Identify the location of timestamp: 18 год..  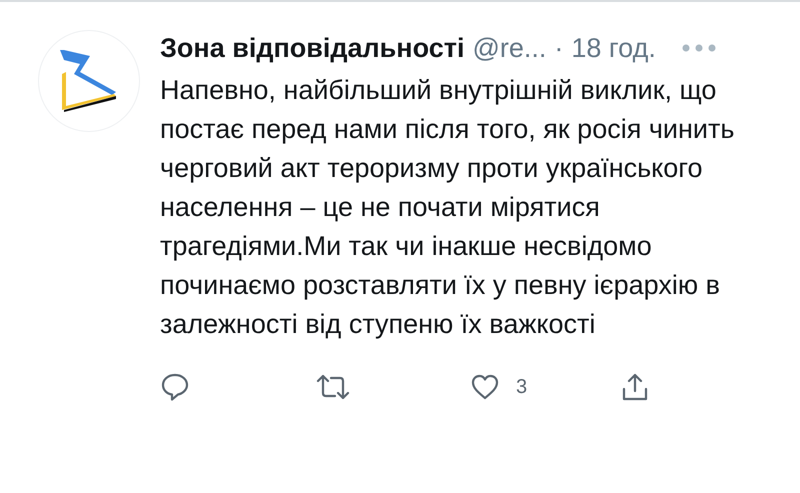
(613, 48).